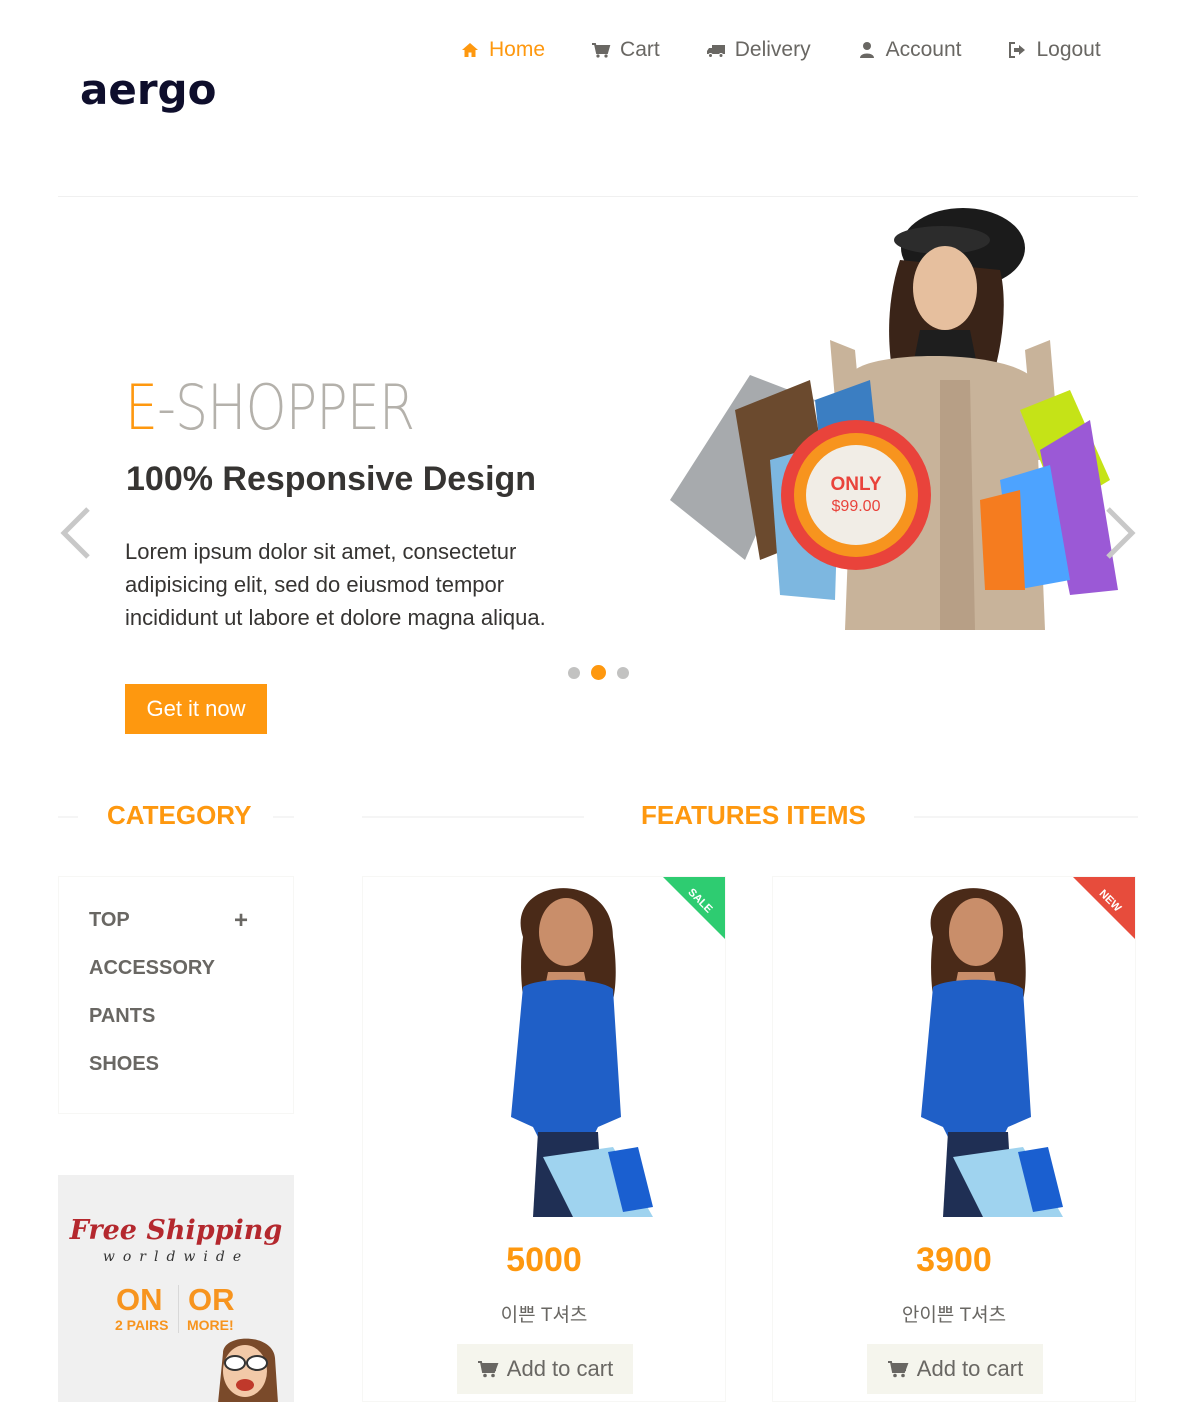  What do you see at coordinates (243, 1367) in the screenshot?
I see `shipping-ad-model-image` at bounding box center [243, 1367].